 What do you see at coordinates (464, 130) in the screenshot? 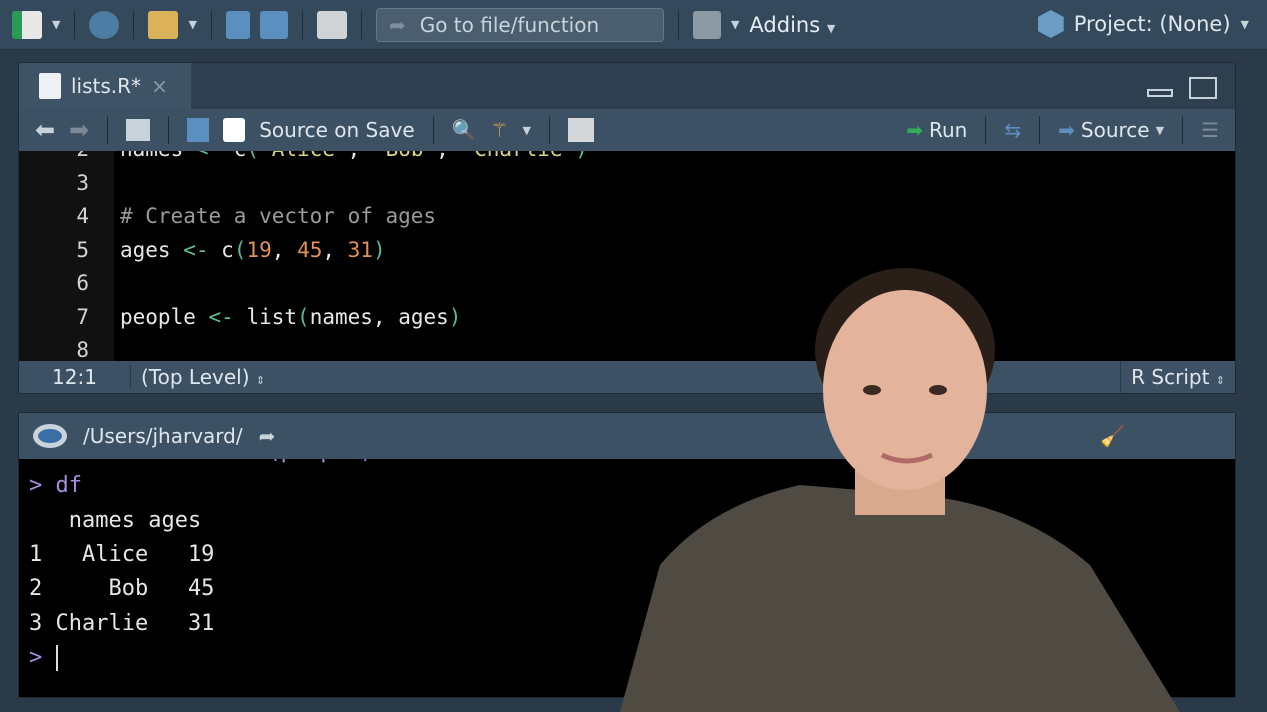
I see `search-icon: 🔍` at bounding box center [464, 130].